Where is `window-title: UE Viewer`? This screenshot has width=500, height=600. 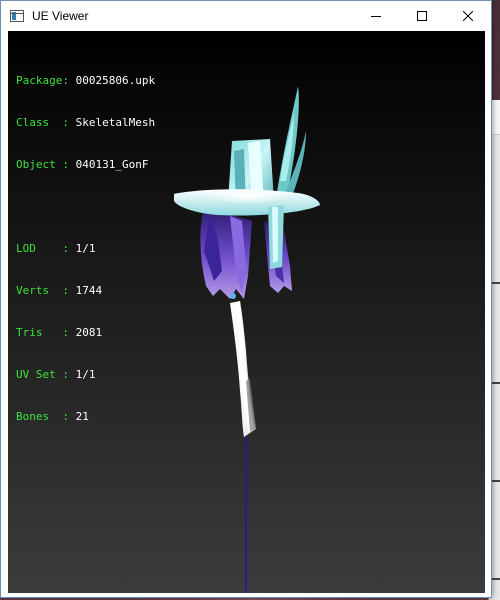 window-title: UE Viewer is located at coordinates (60, 16).